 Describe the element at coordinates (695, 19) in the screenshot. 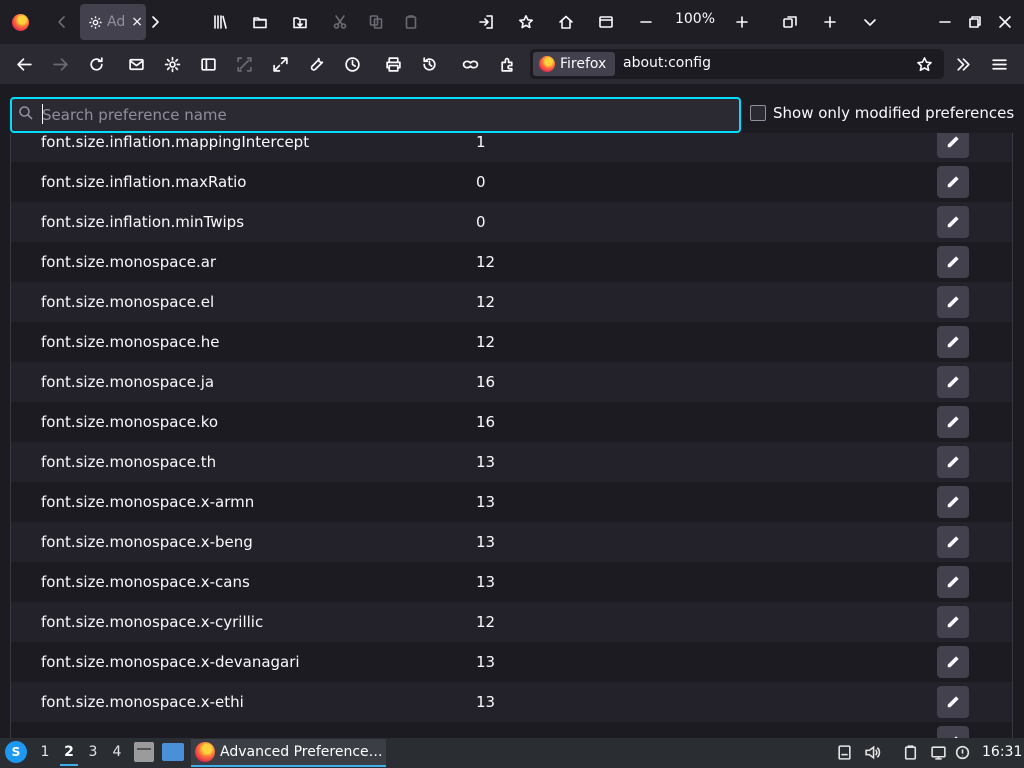

I see `zoom-level: 100%` at that location.